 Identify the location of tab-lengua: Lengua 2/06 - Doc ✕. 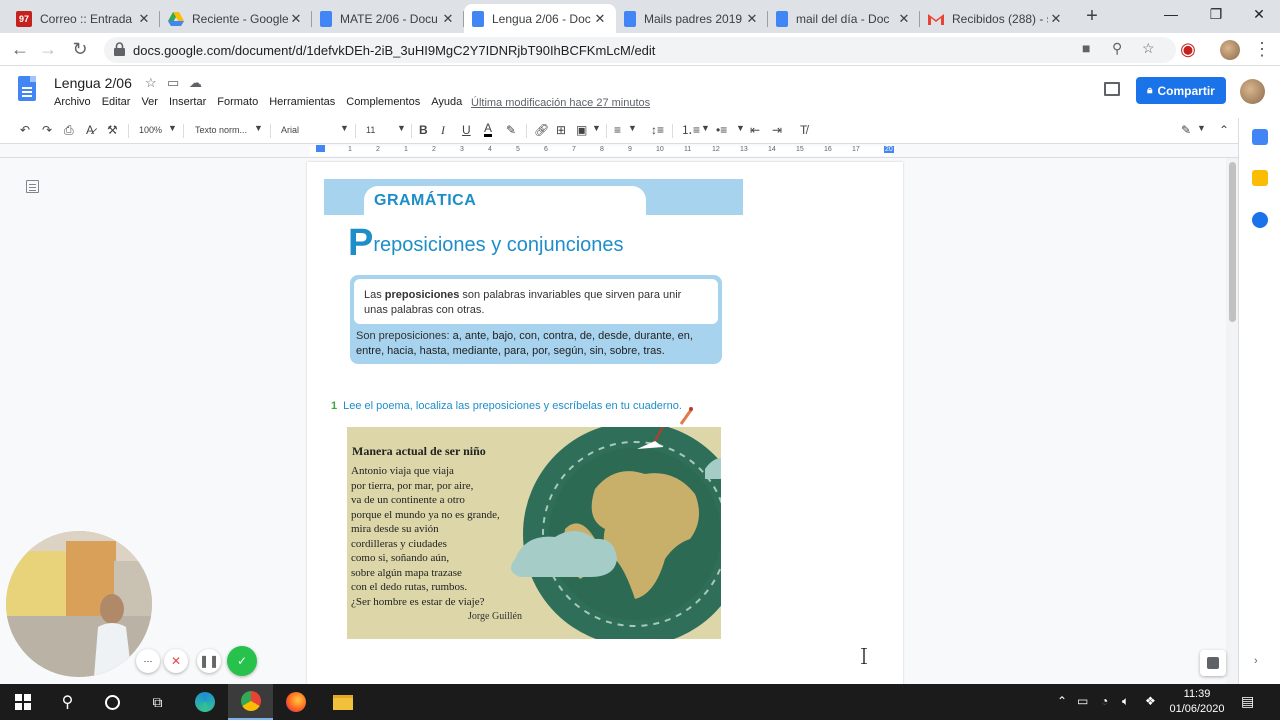
(540, 18).